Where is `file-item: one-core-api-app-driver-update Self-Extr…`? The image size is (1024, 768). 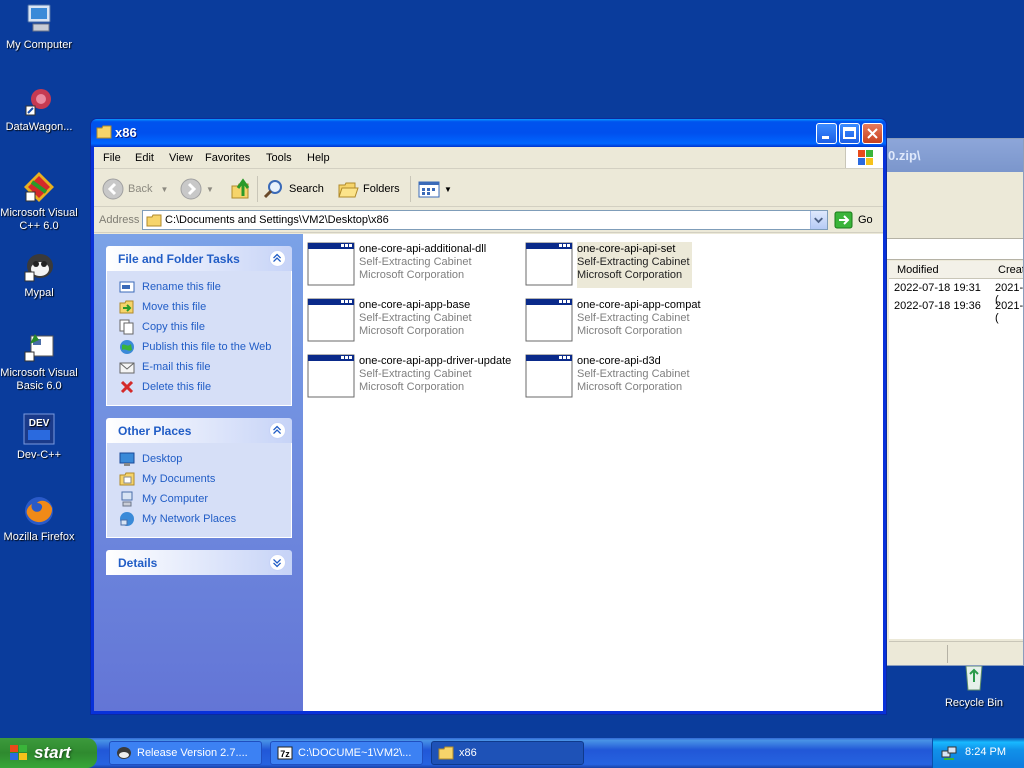 file-item: one-core-api-app-driver-update Self-Extr… is located at coordinates (412, 377).